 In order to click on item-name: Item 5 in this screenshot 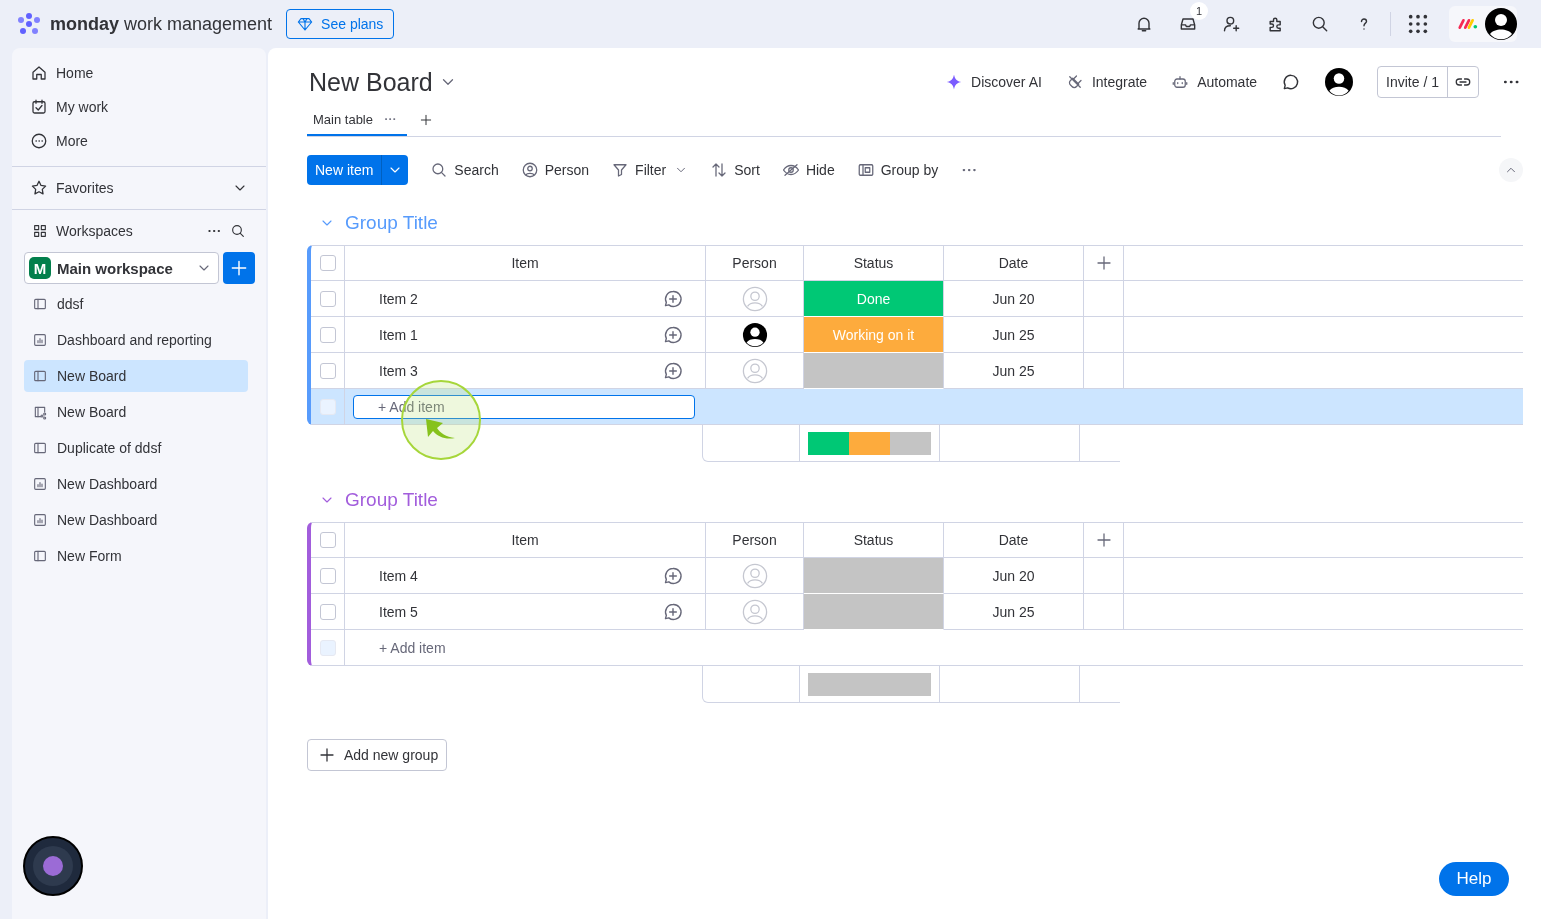, I will do `click(493, 612)`.